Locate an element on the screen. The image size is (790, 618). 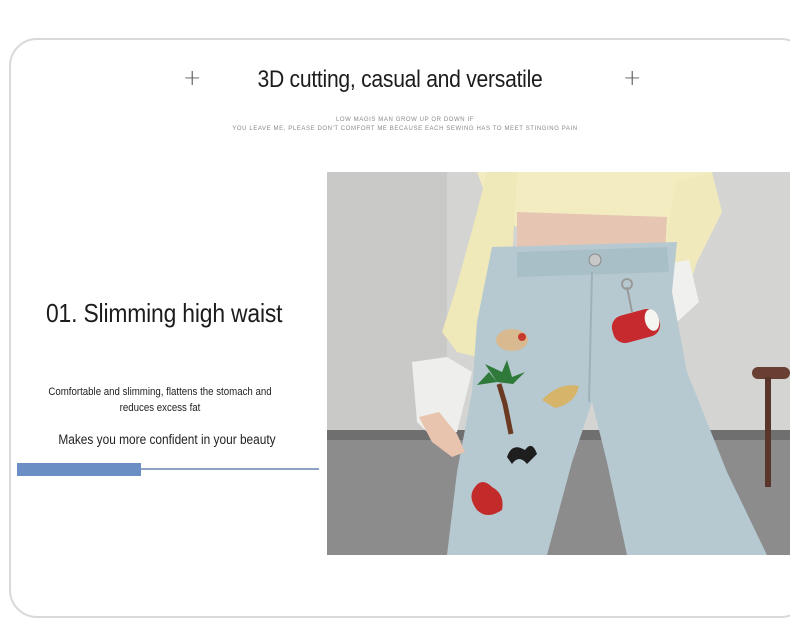
plus-decoration-right: + is located at coordinates (632, 78).